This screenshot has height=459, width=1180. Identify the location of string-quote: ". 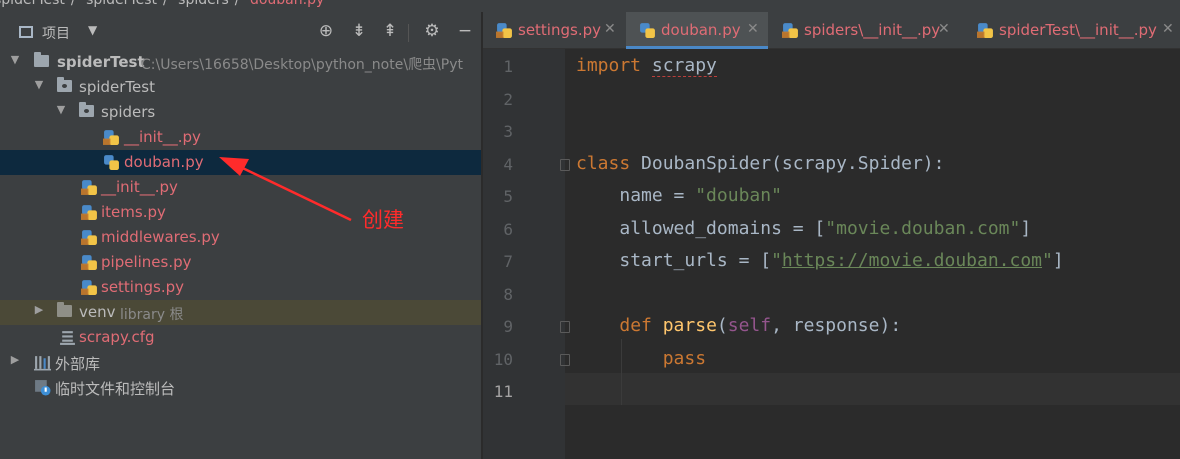
(1047, 260).